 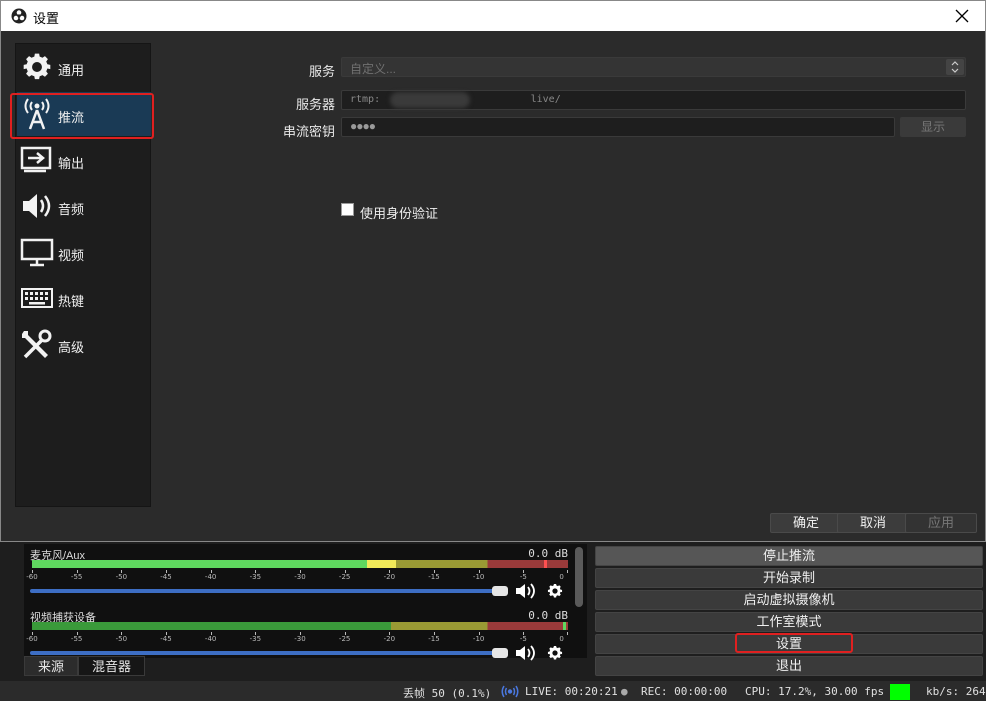 I want to click on rec-timer: REC: 00:00:00, so click(x=684, y=691).